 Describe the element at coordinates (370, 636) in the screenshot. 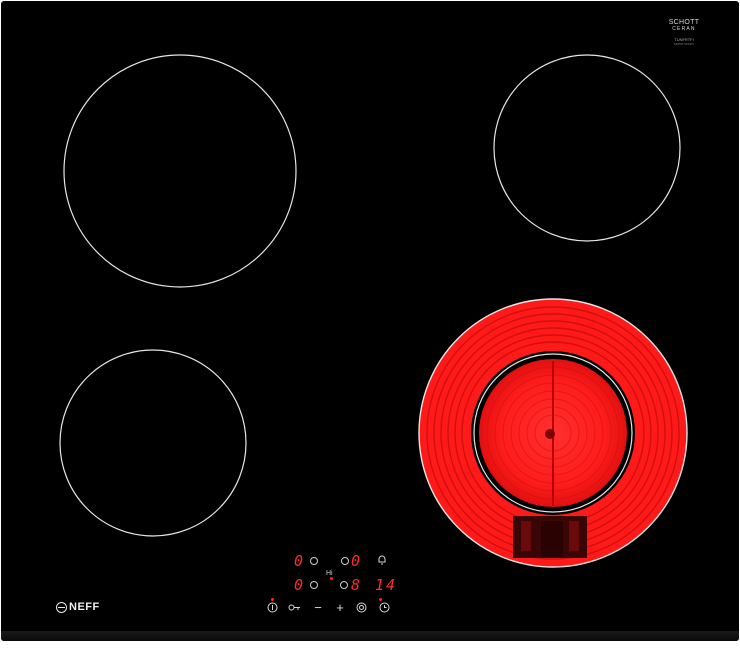

I see `front-rim` at that location.